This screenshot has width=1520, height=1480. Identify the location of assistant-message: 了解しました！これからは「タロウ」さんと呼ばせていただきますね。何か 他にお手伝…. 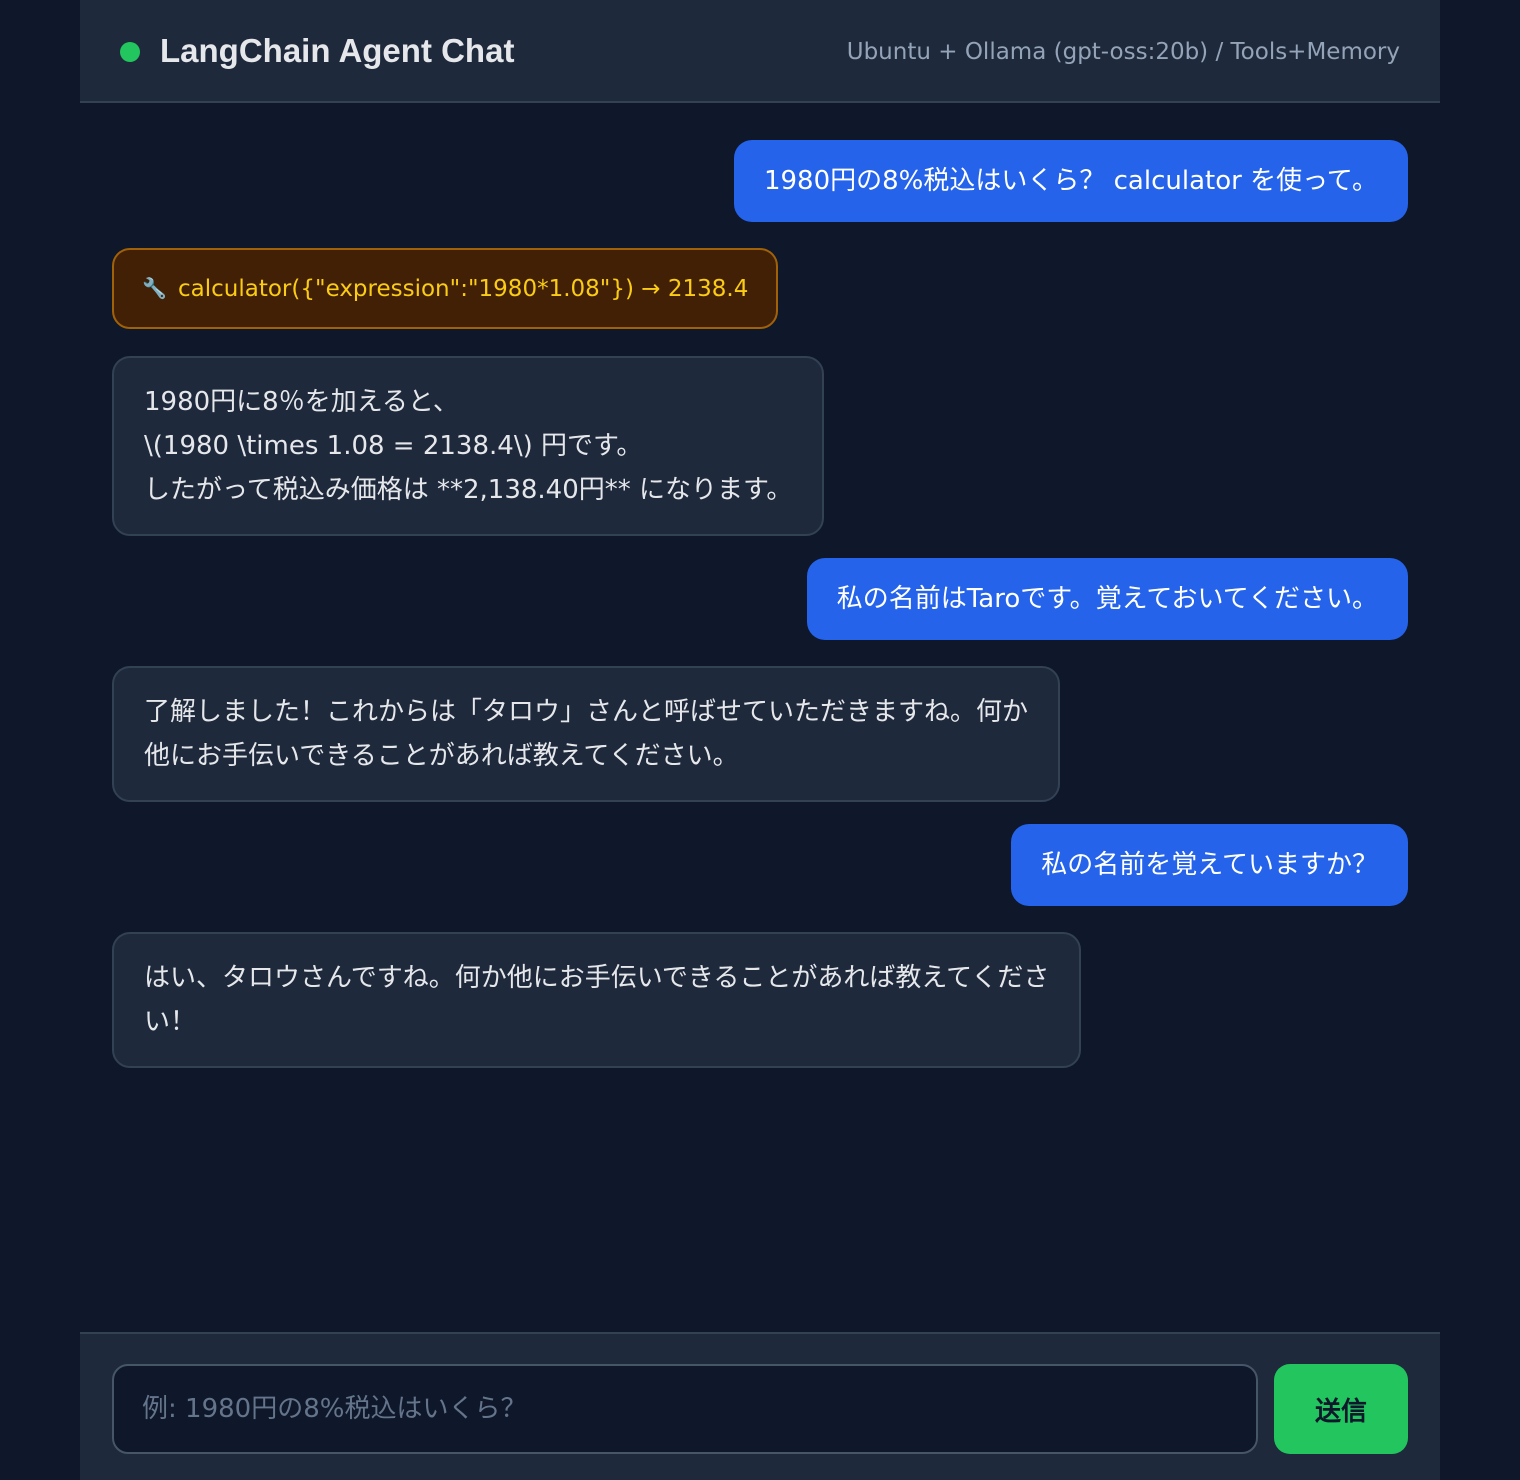
(586, 734).